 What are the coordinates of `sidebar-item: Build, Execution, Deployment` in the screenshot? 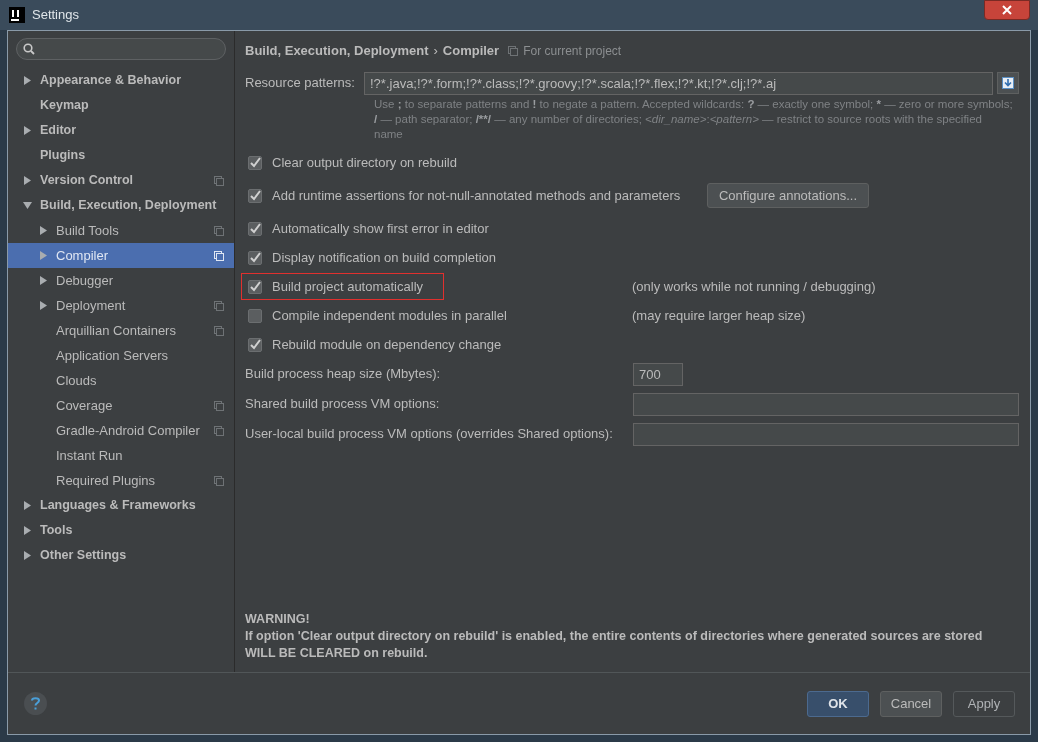 It's located at (121, 205).